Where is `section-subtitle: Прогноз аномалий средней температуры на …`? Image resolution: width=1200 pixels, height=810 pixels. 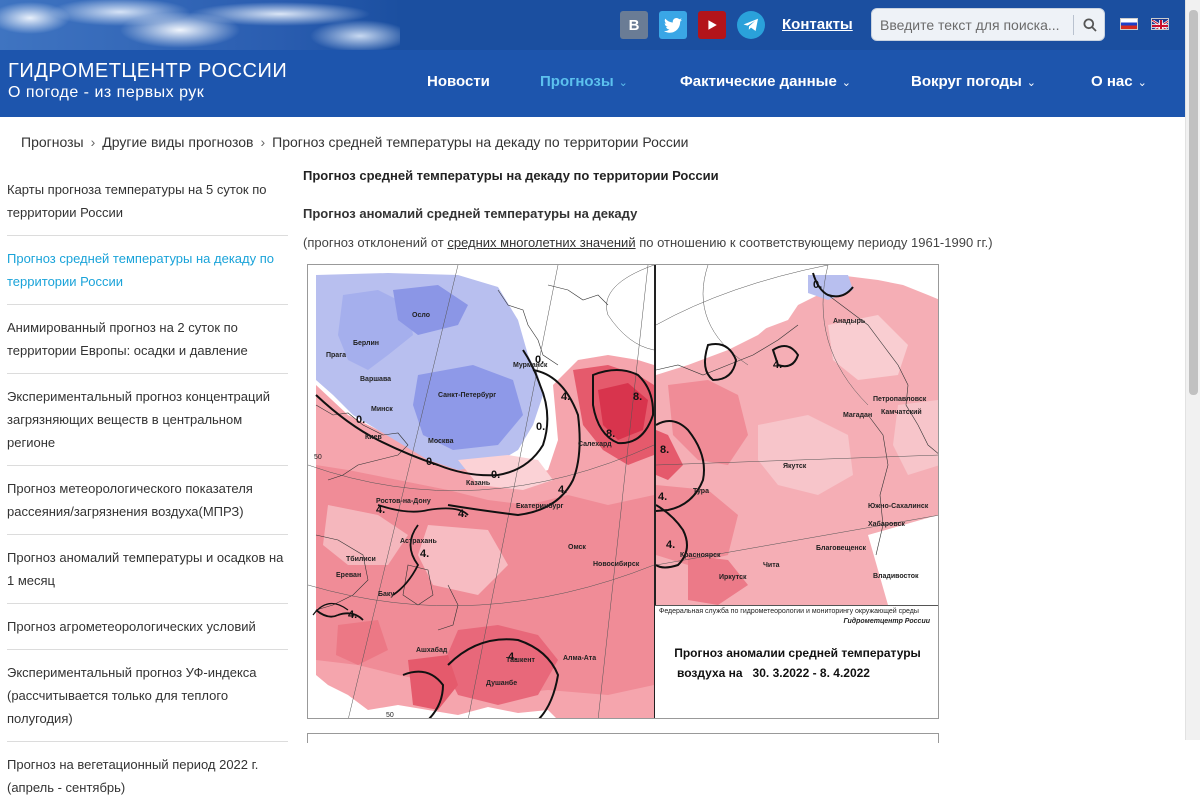
section-subtitle: Прогноз аномалий средней температуры на … is located at coordinates (470, 213).